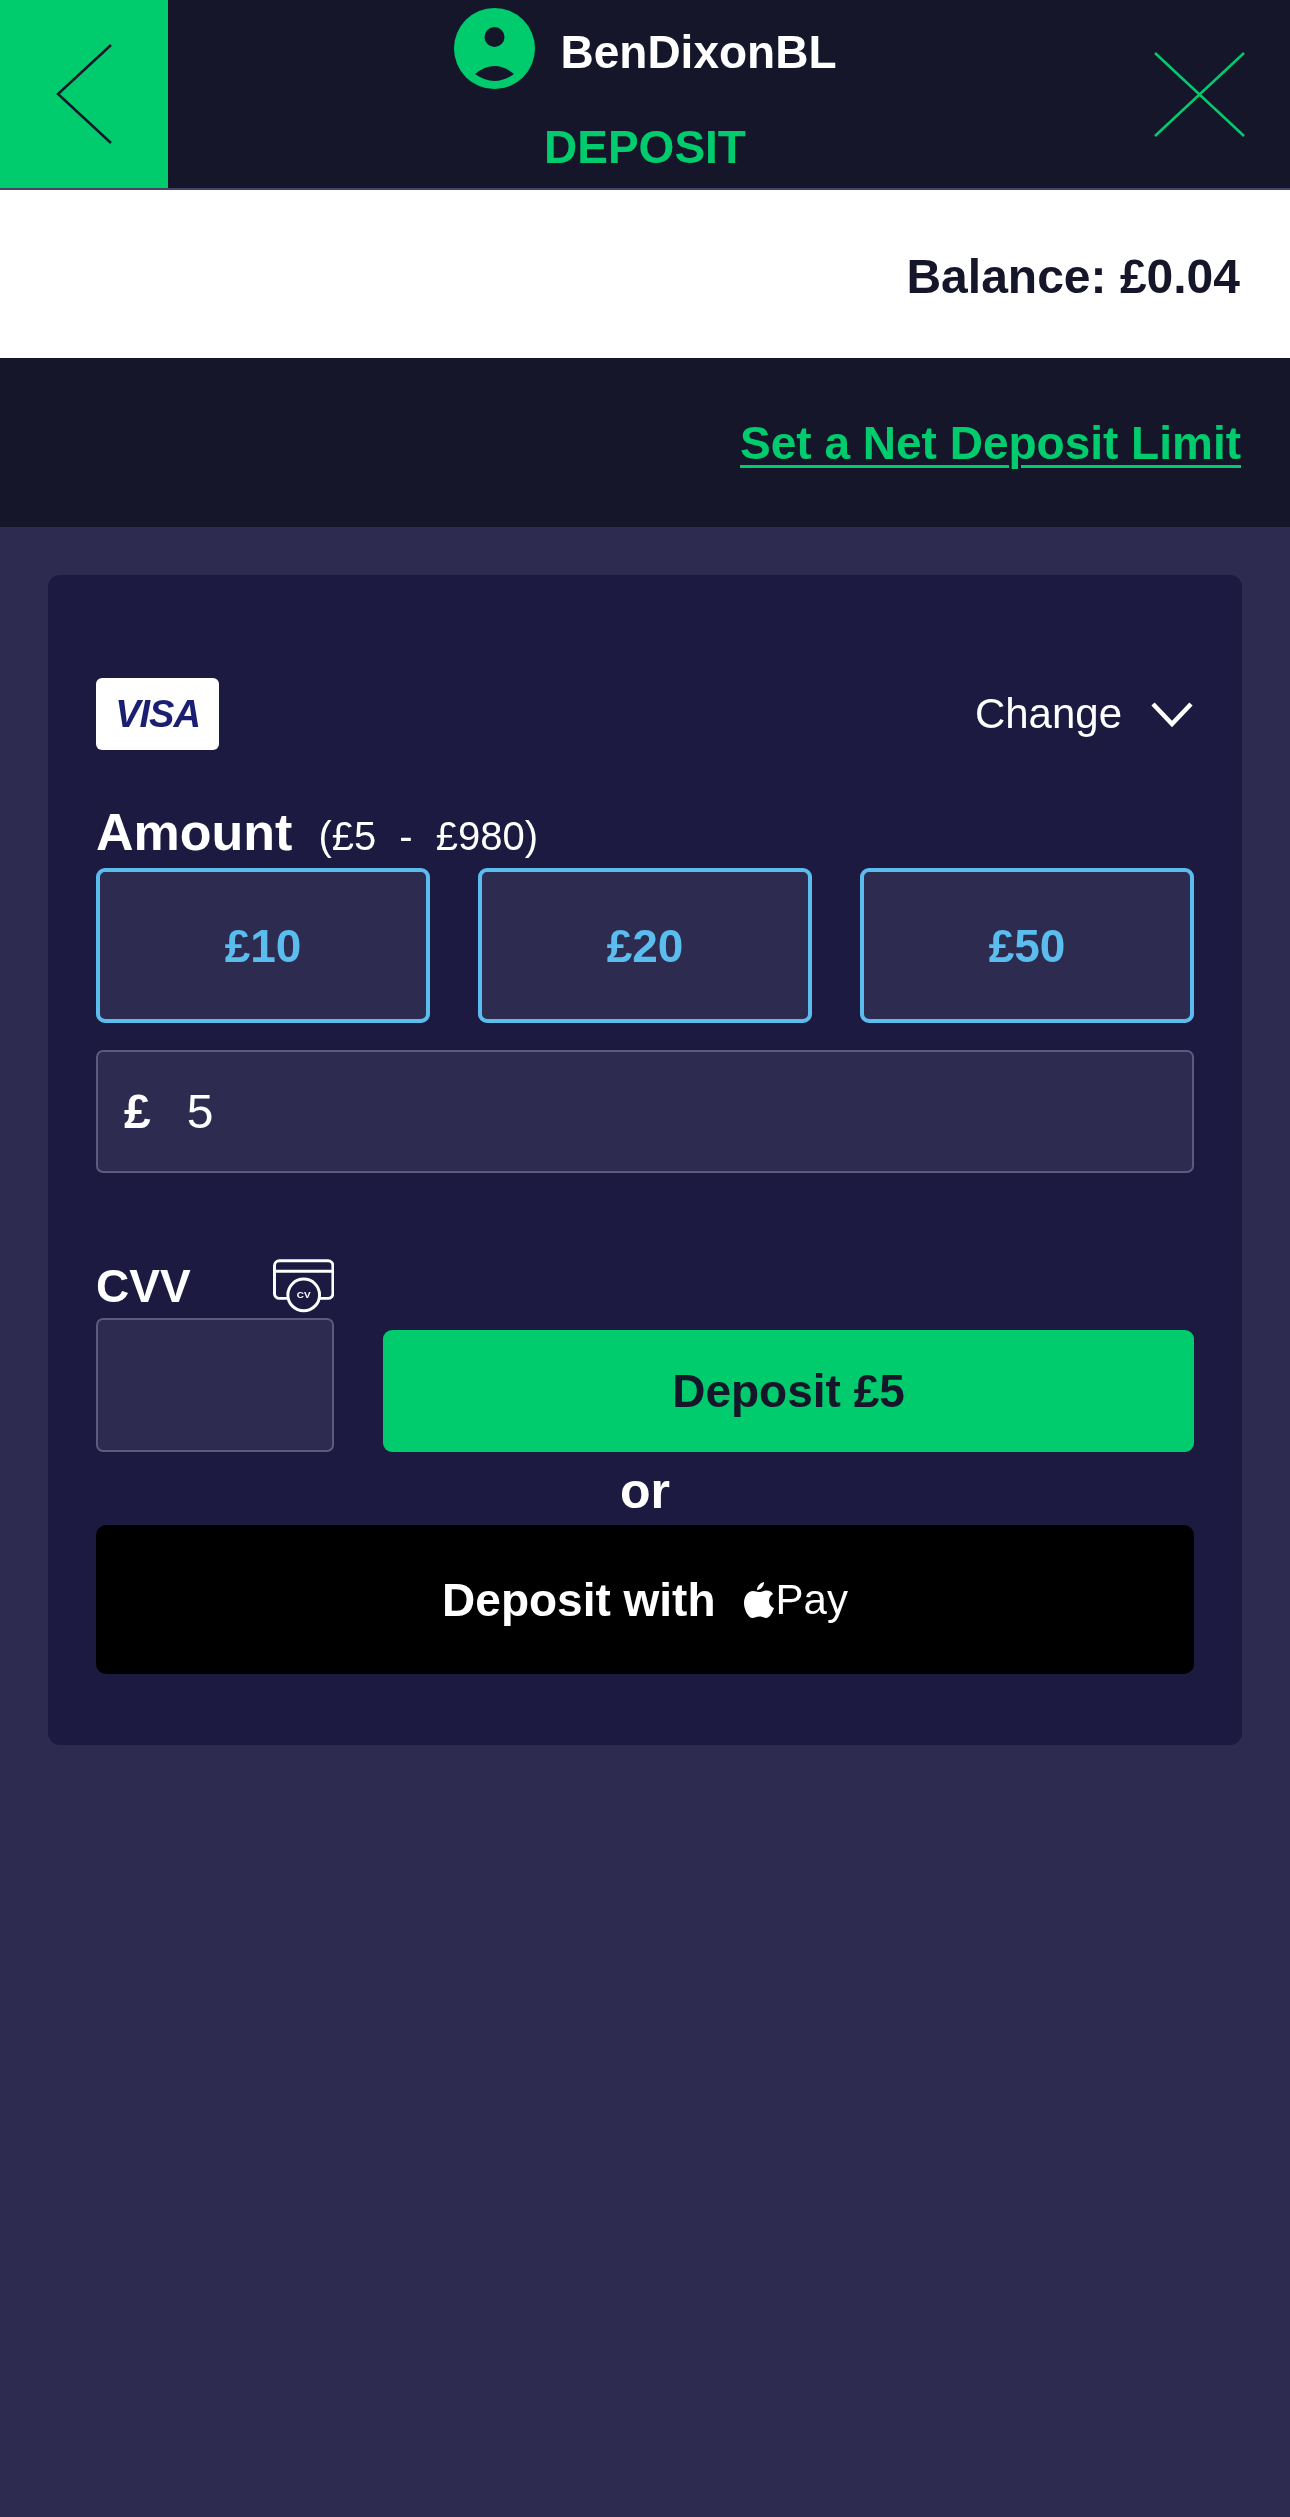 The image size is (1290, 2517). Describe the element at coordinates (1027, 945) in the screenshot. I see `amount-preset-button: £50` at that location.